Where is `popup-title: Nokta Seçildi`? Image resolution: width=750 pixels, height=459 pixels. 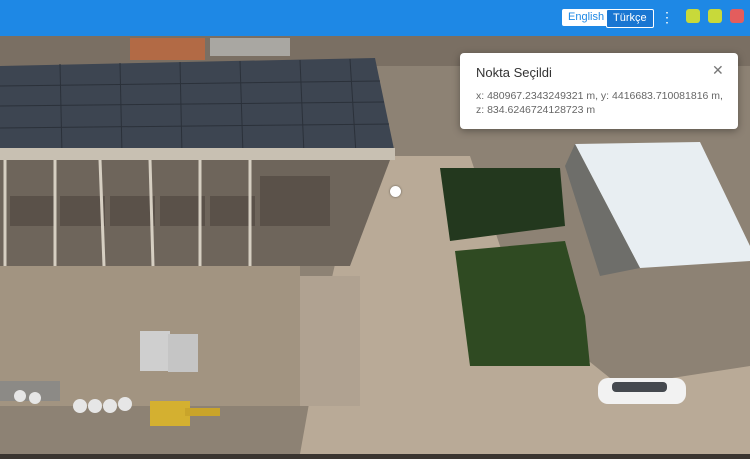 popup-title: Nokta Seçildi is located at coordinates (514, 72).